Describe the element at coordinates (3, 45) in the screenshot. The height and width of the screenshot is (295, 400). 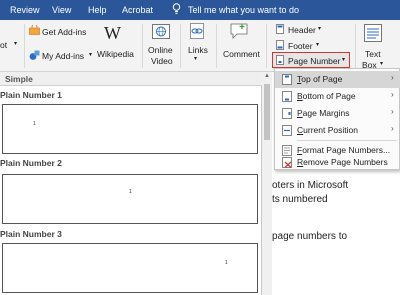
I see `ribbon-partial-label: ot` at that location.